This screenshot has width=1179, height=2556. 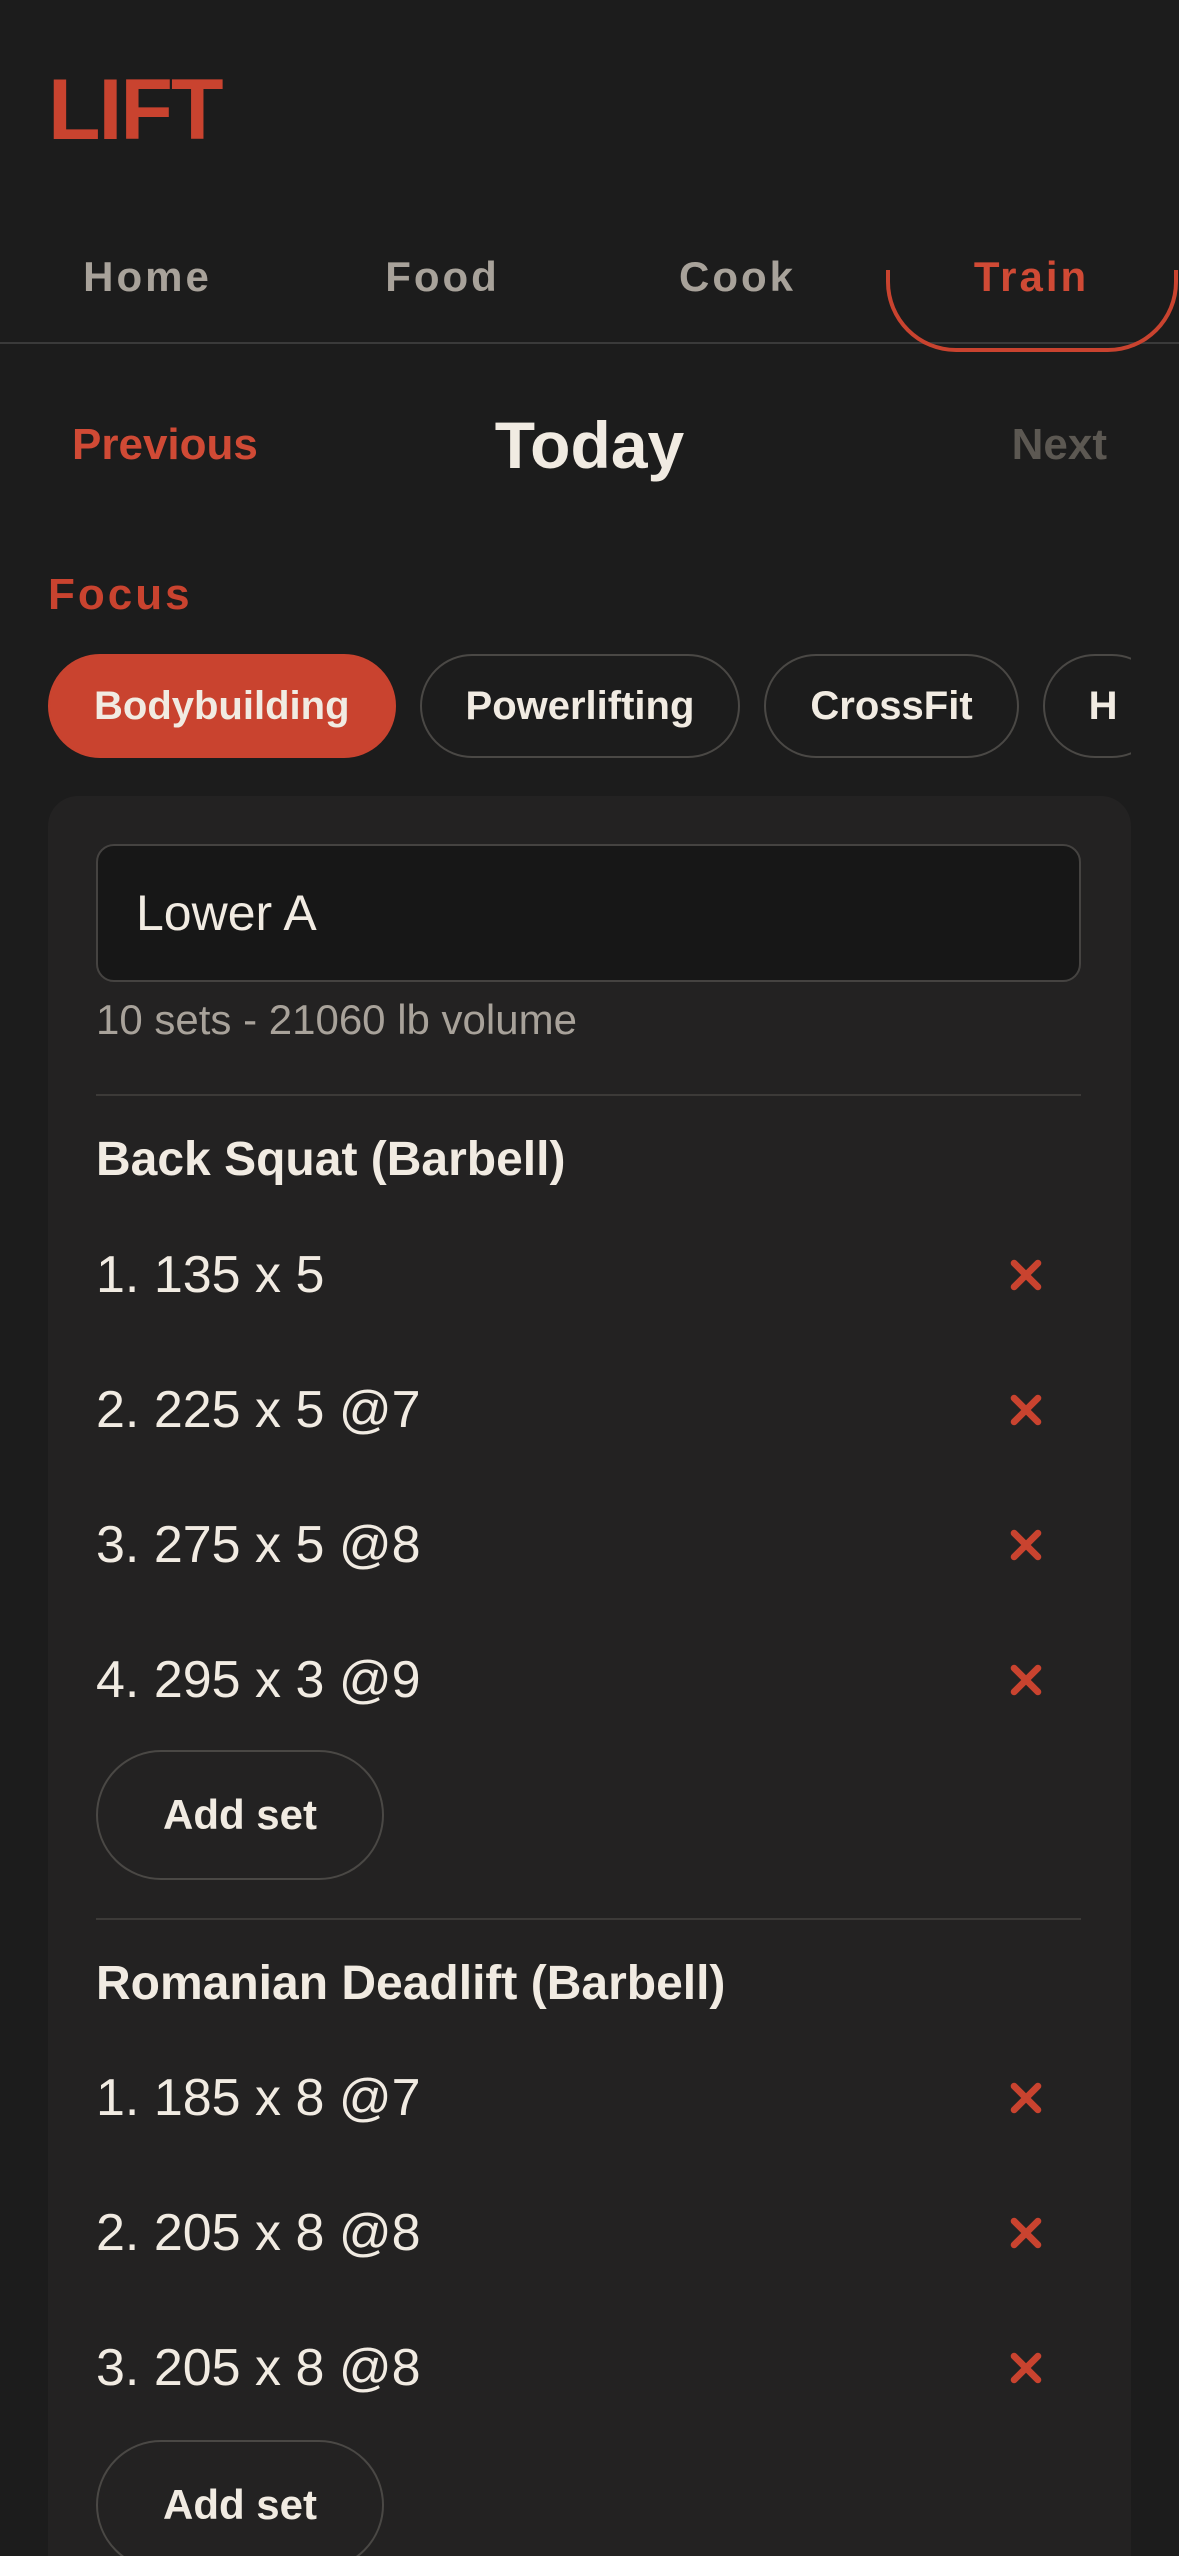 What do you see at coordinates (258, 2368) in the screenshot?
I see `set-label: 3. 205 x 8 @8` at bounding box center [258, 2368].